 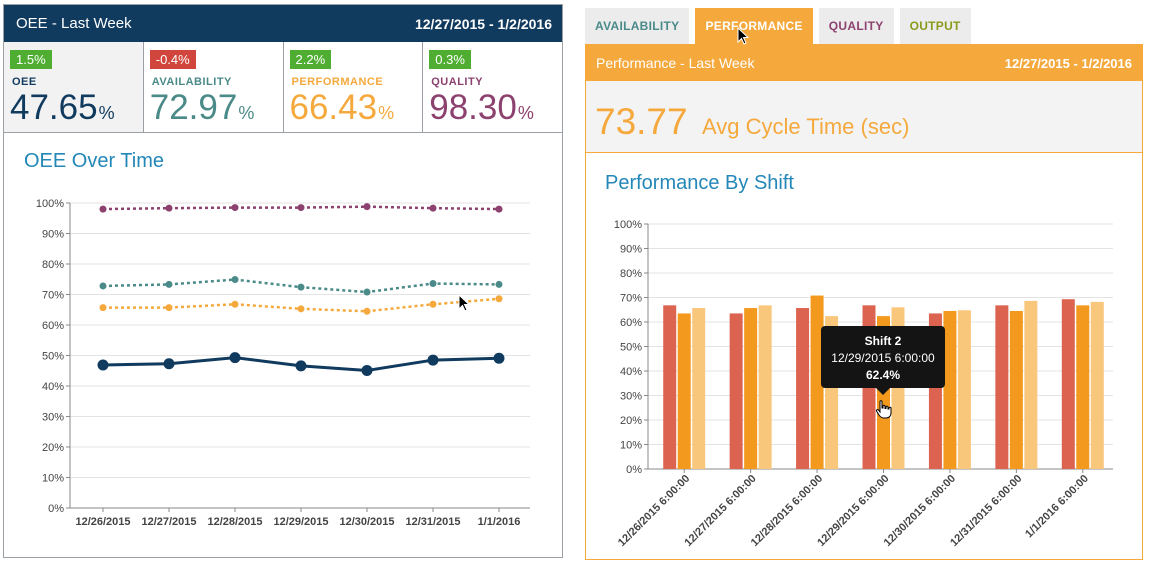 What do you see at coordinates (720, 511) in the screenshot?
I see `x-tick-label: 12/27/2015 6:00:00` at bounding box center [720, 511].